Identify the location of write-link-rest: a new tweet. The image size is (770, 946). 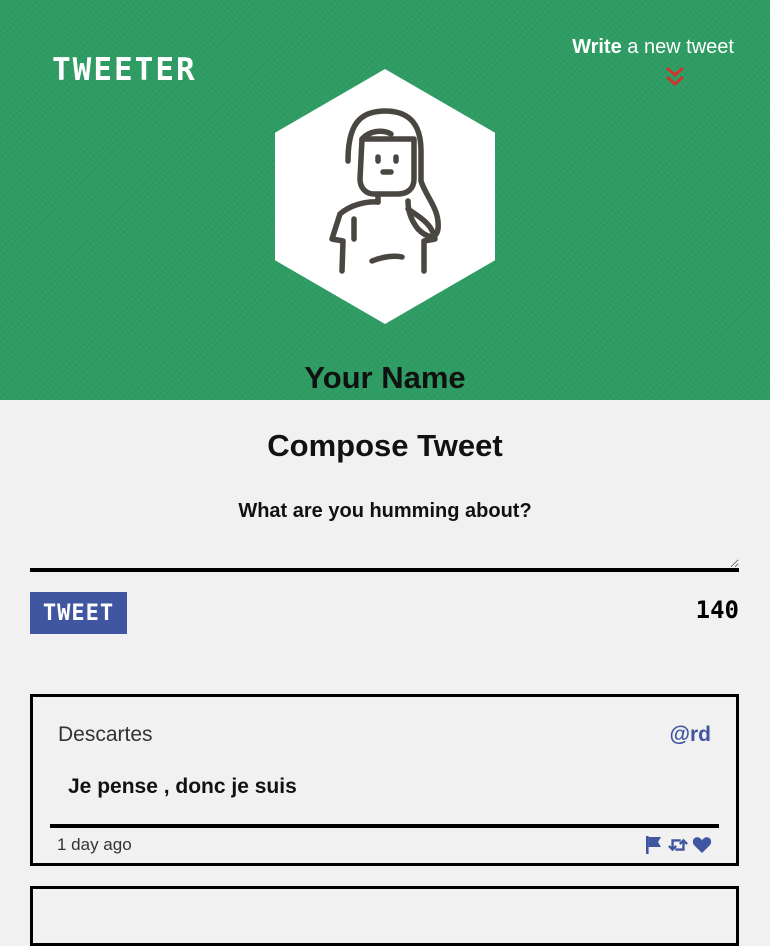
(677, 47).